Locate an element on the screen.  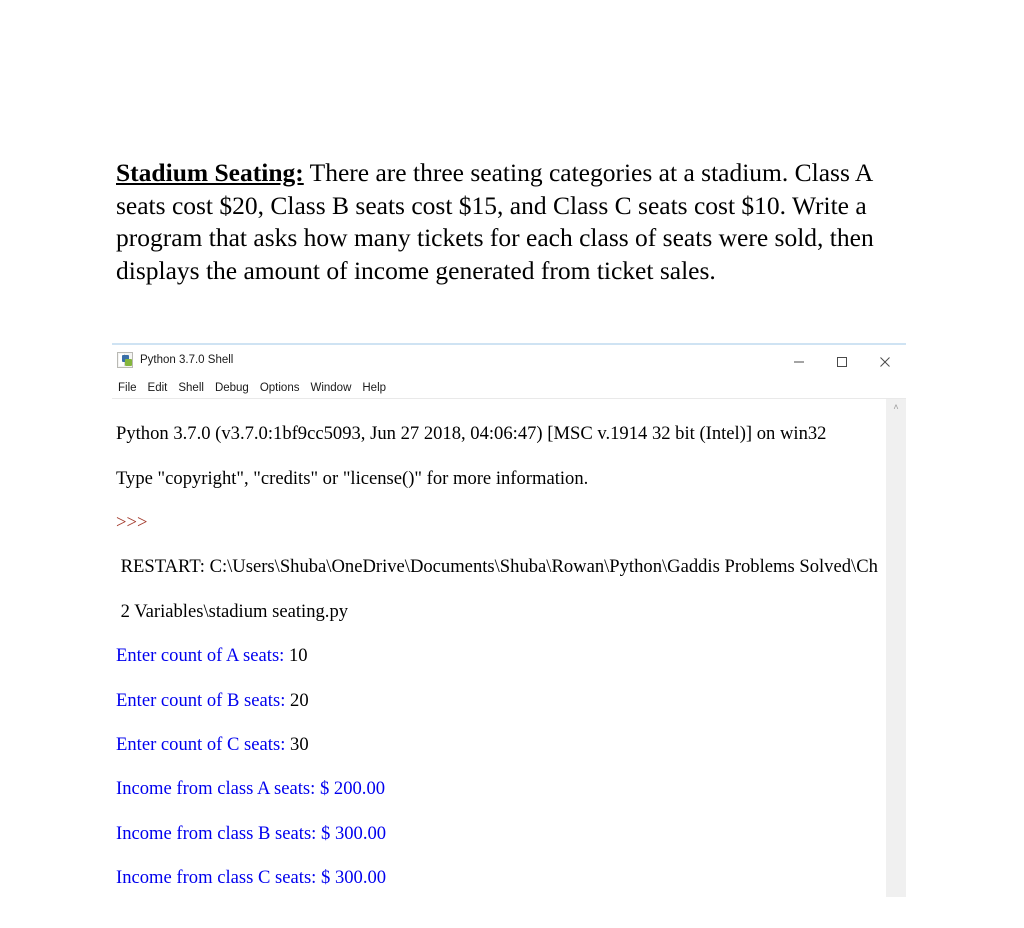
title-bar-left-group: Python 3.7.0 Shell is located at coordinates (175, 360).